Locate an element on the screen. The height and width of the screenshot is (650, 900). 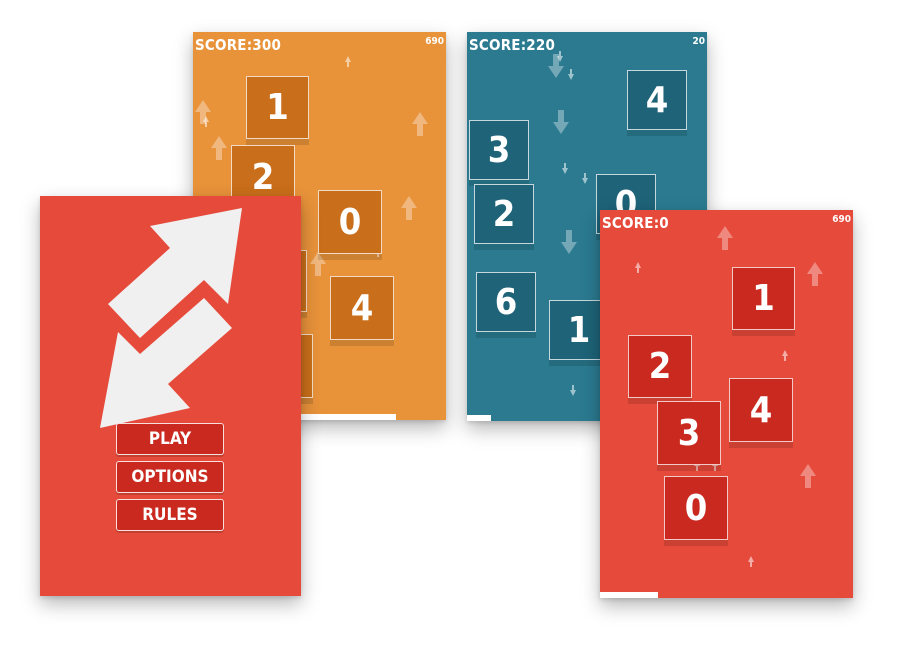
arrow-down-left-shape is located at coordinates (166, 363).